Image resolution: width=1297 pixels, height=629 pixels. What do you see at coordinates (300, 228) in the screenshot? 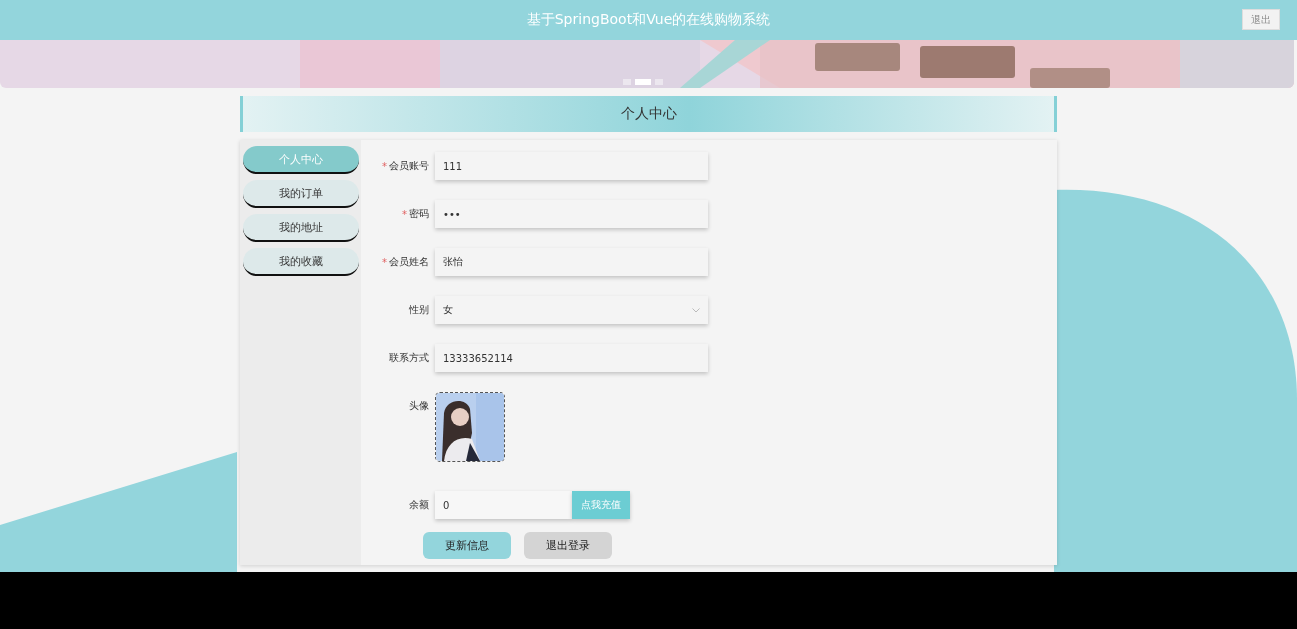
I see `sidebar-item: 我的地址` at bounding box center [300, 228].